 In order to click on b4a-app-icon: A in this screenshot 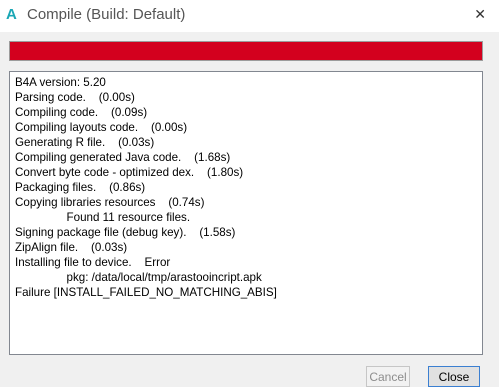, I will do `click(11, 14)`.